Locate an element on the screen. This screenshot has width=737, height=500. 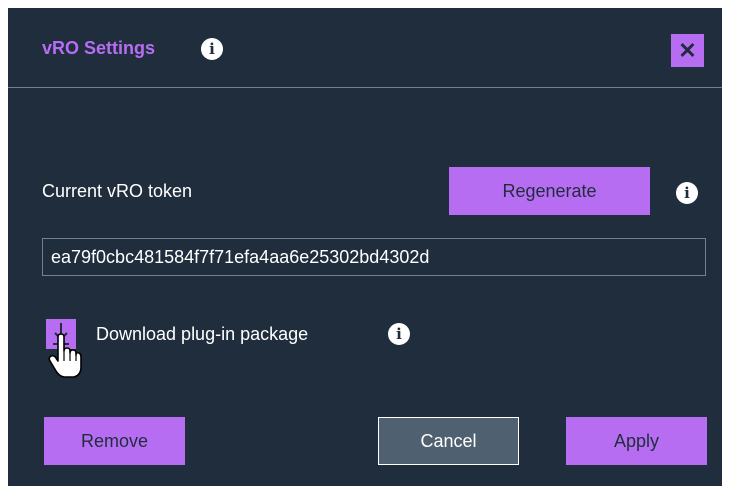
token-label: Current vRO token is located at coordinates (117, 191).